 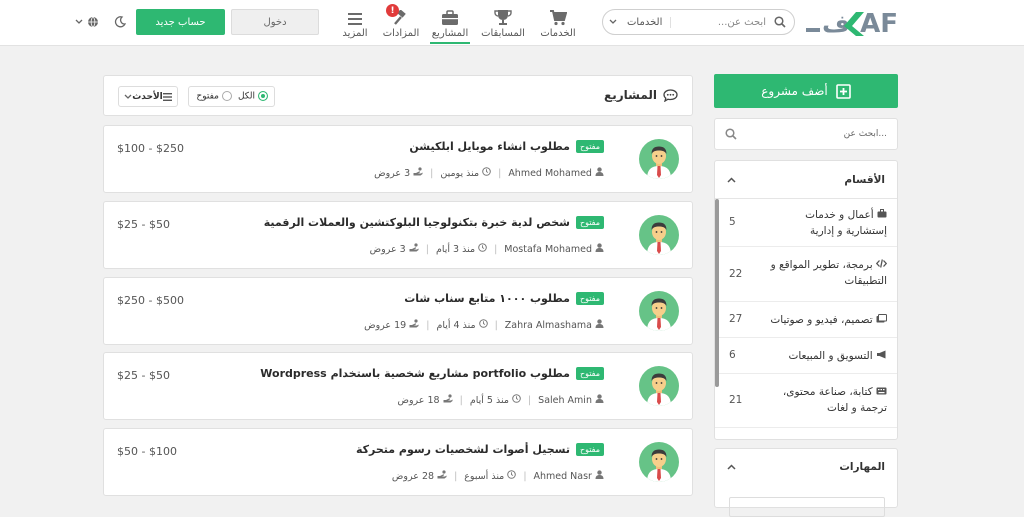 What do you see at coordinates (355, 33) in the screenshot?
I see `nav-more-label: المزيد` at bounding box center [355, 33].